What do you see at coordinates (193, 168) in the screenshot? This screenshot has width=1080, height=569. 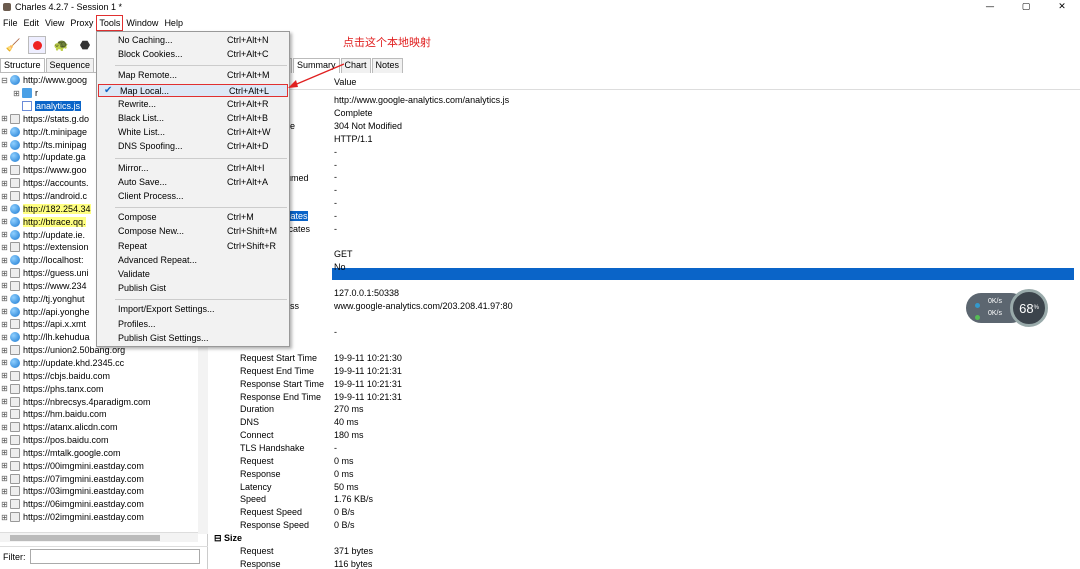 I see `menu-item-mirror: Mirror... Ctrl+Alt+I` at bounding box center [193, 168].